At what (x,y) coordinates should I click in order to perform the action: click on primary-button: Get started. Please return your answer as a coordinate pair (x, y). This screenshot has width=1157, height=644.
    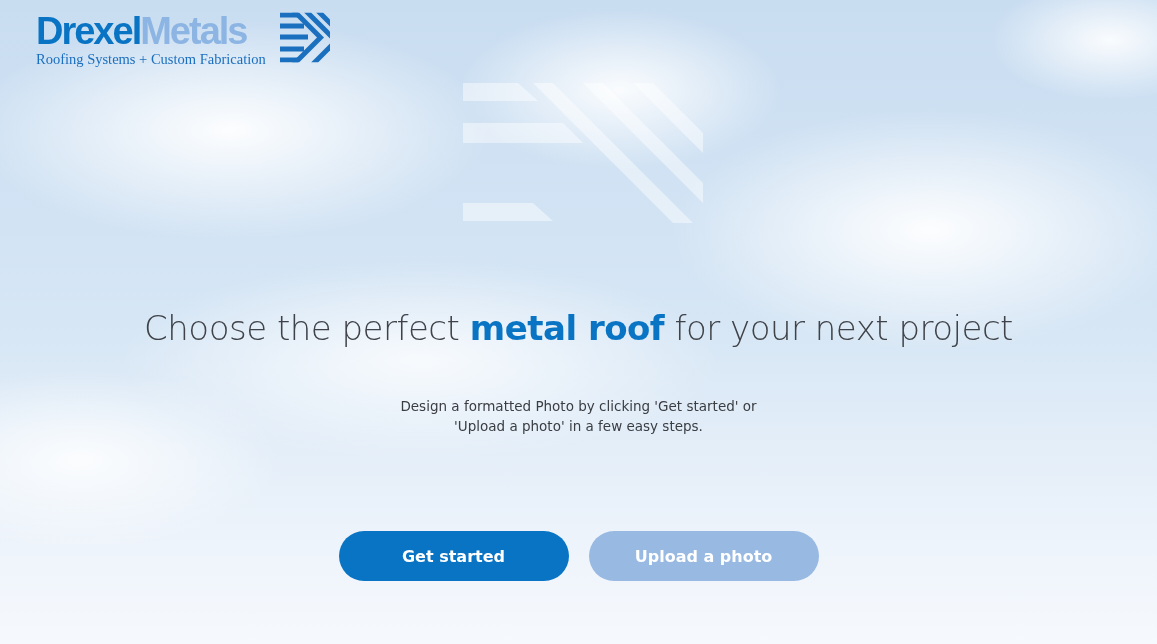
    Looking at the image, I should click on (453, 556).